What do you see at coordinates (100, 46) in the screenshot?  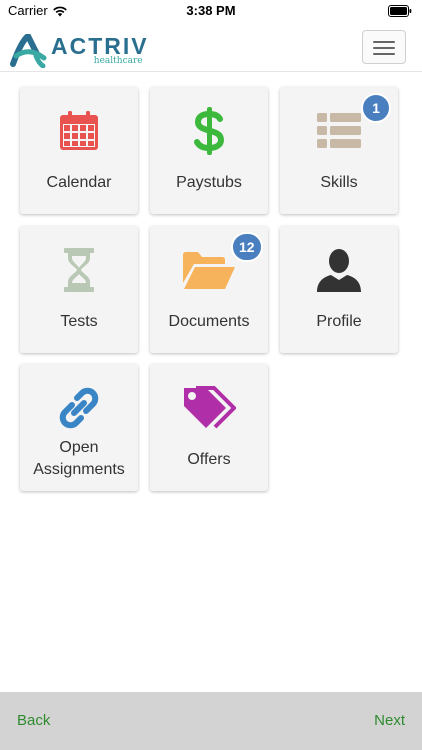 I see `brand-name: ACTRIV` at bounding box center [100, 46].